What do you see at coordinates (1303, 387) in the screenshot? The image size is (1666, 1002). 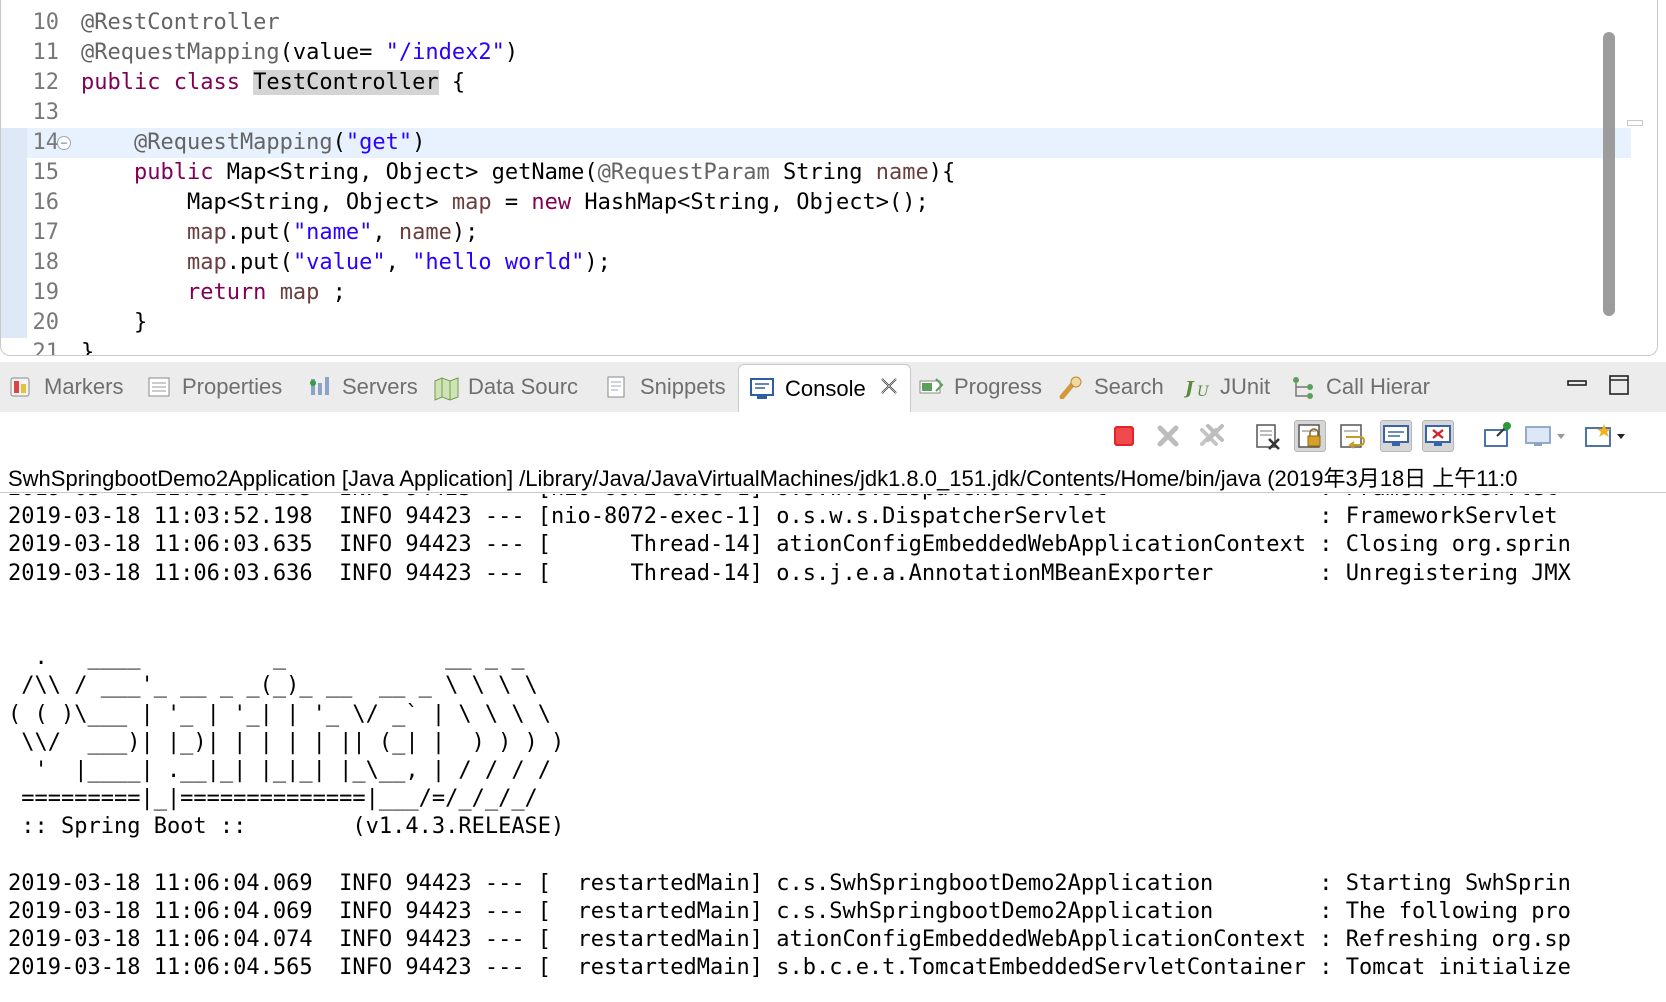 I see `call-hierarchy-icon` at bounding box center [1303, 387].